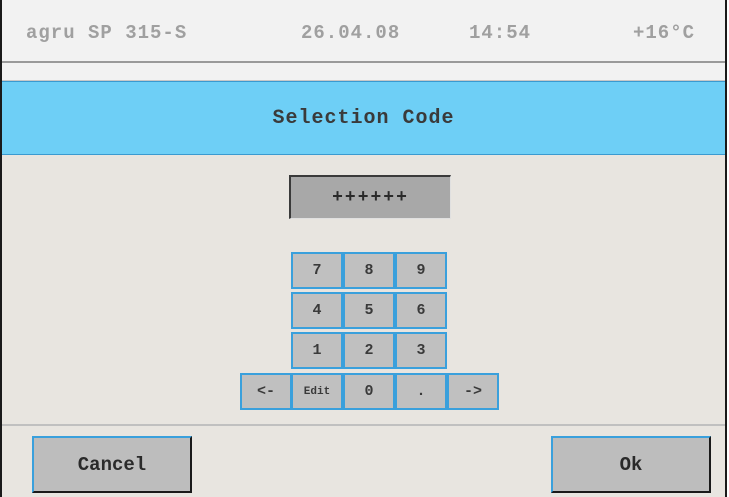 Image resolution: width=729 pixels, height=497 pixels. Describe the element at coordinates (317, 350) in the screenshot. I see `key-1: 1` at that location.